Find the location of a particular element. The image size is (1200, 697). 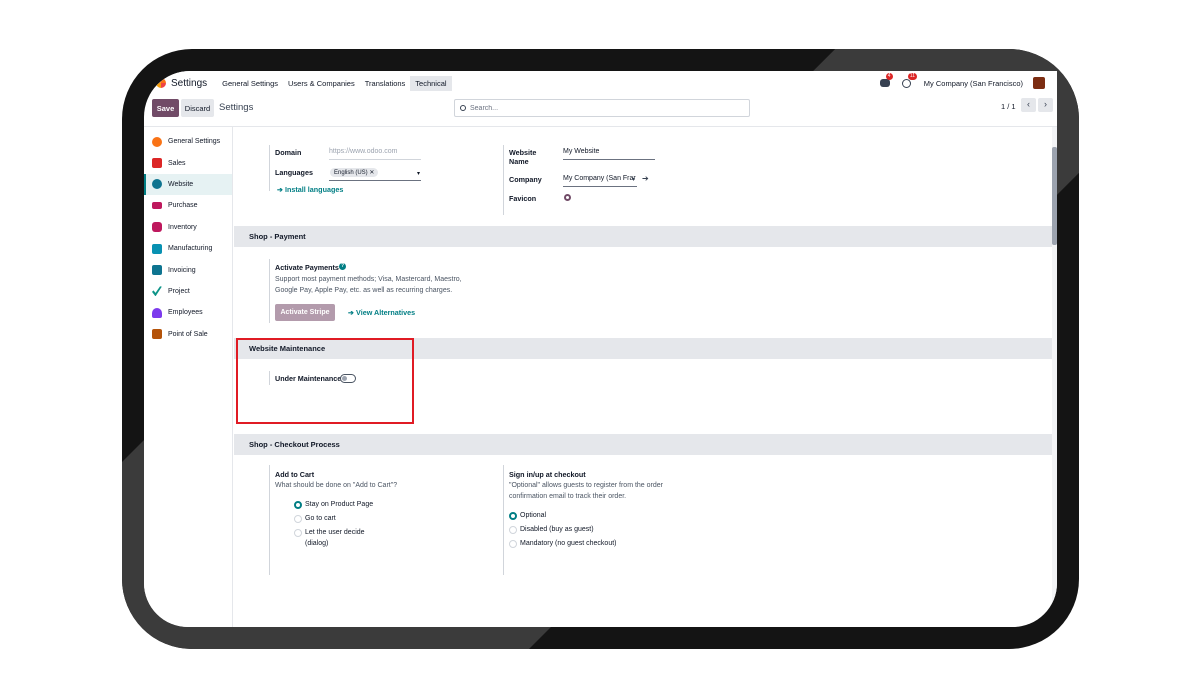

sidebar-item-project: Project is located at coordinates (188, 291).